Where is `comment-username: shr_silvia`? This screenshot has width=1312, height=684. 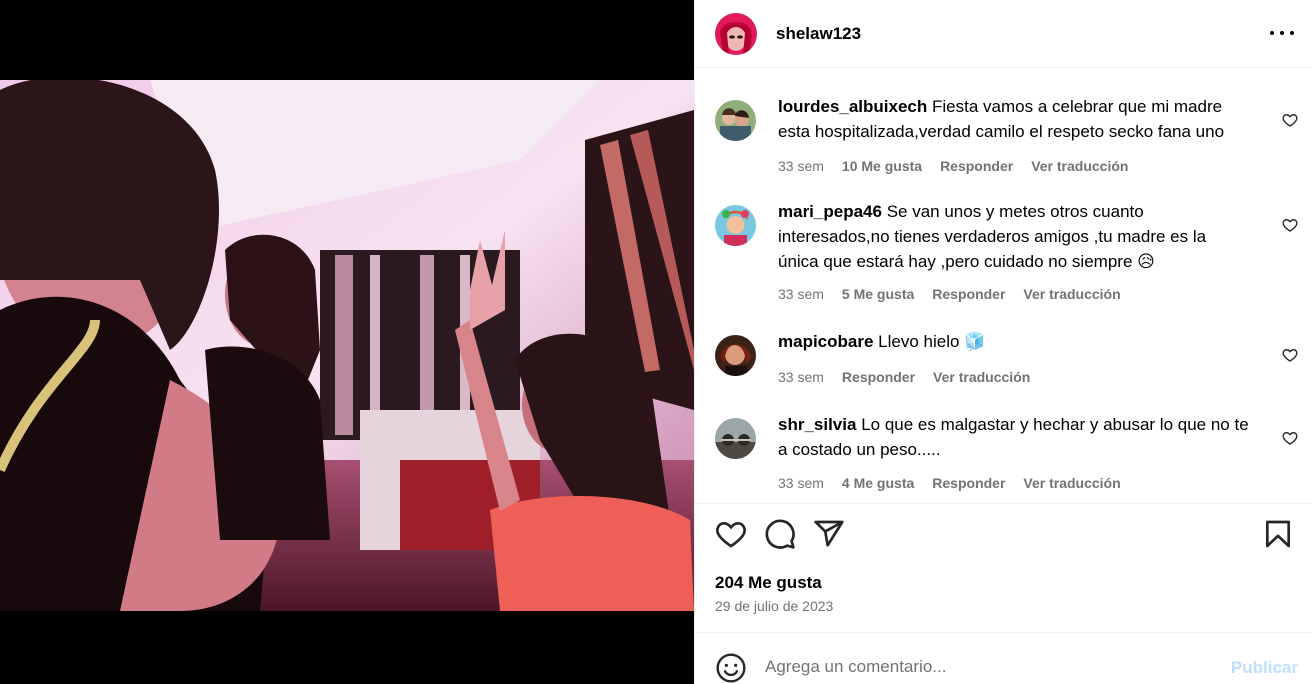 comment-username: shr_silvia is located at coordinates (817, 424).